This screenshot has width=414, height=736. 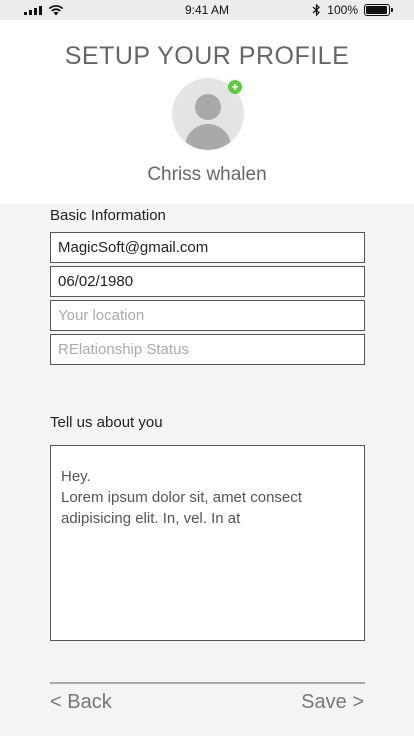 What do you see at coordinates (207, 10) in the screenshot?
I see `status-bar: 9:41 AM 100%` at bounding box center [207, 10].